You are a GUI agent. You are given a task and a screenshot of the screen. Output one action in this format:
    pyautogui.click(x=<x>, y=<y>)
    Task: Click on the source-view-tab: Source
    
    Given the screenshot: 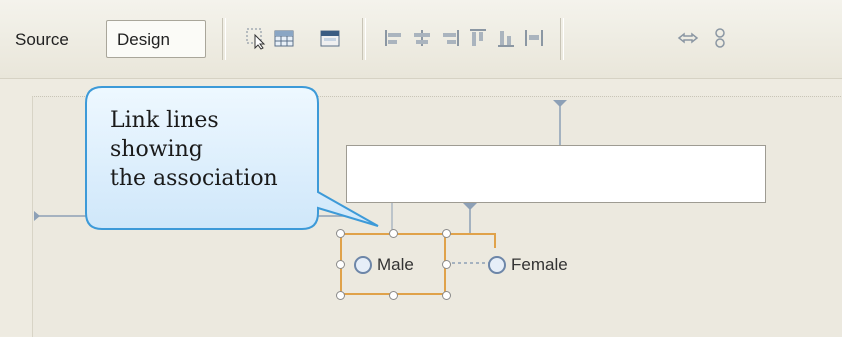 What is the action you would take?
    pyautogui.click(x=54, y=39)
    